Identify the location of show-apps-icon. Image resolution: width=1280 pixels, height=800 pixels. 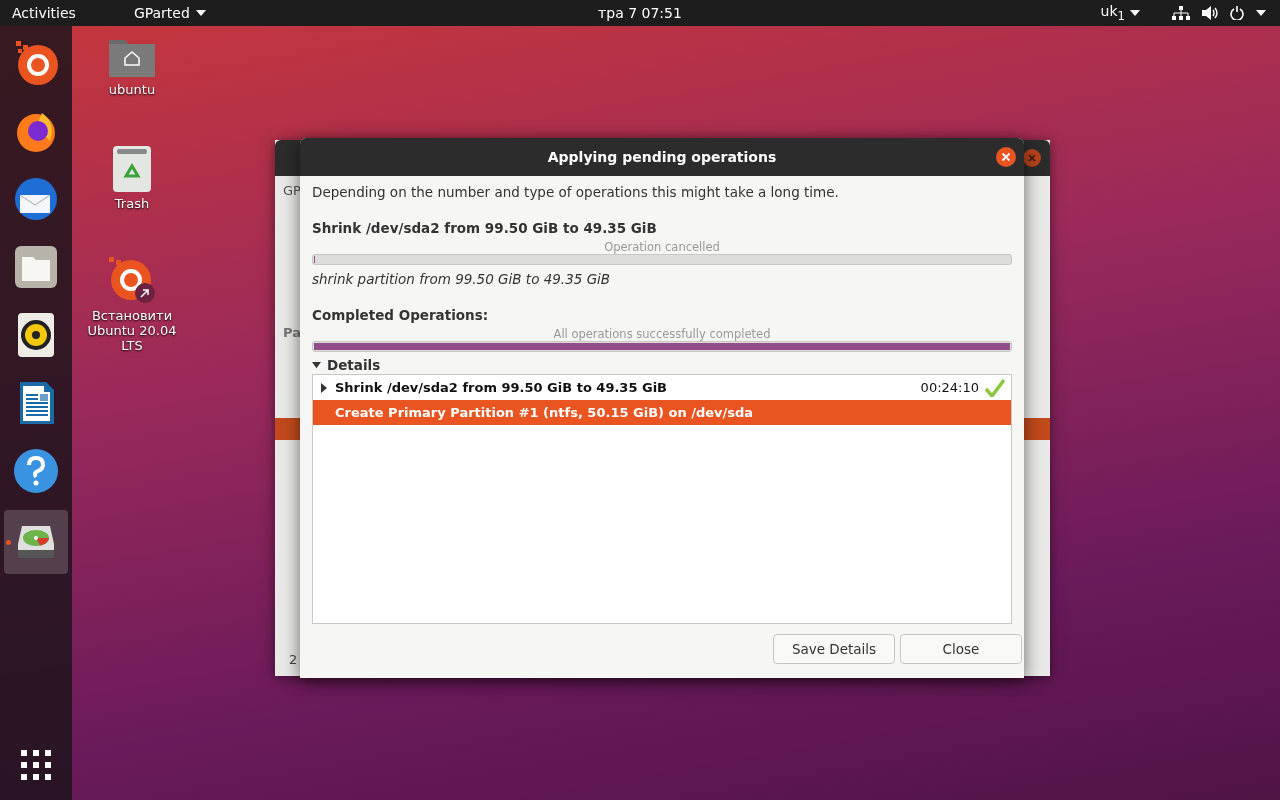
(36, 765).